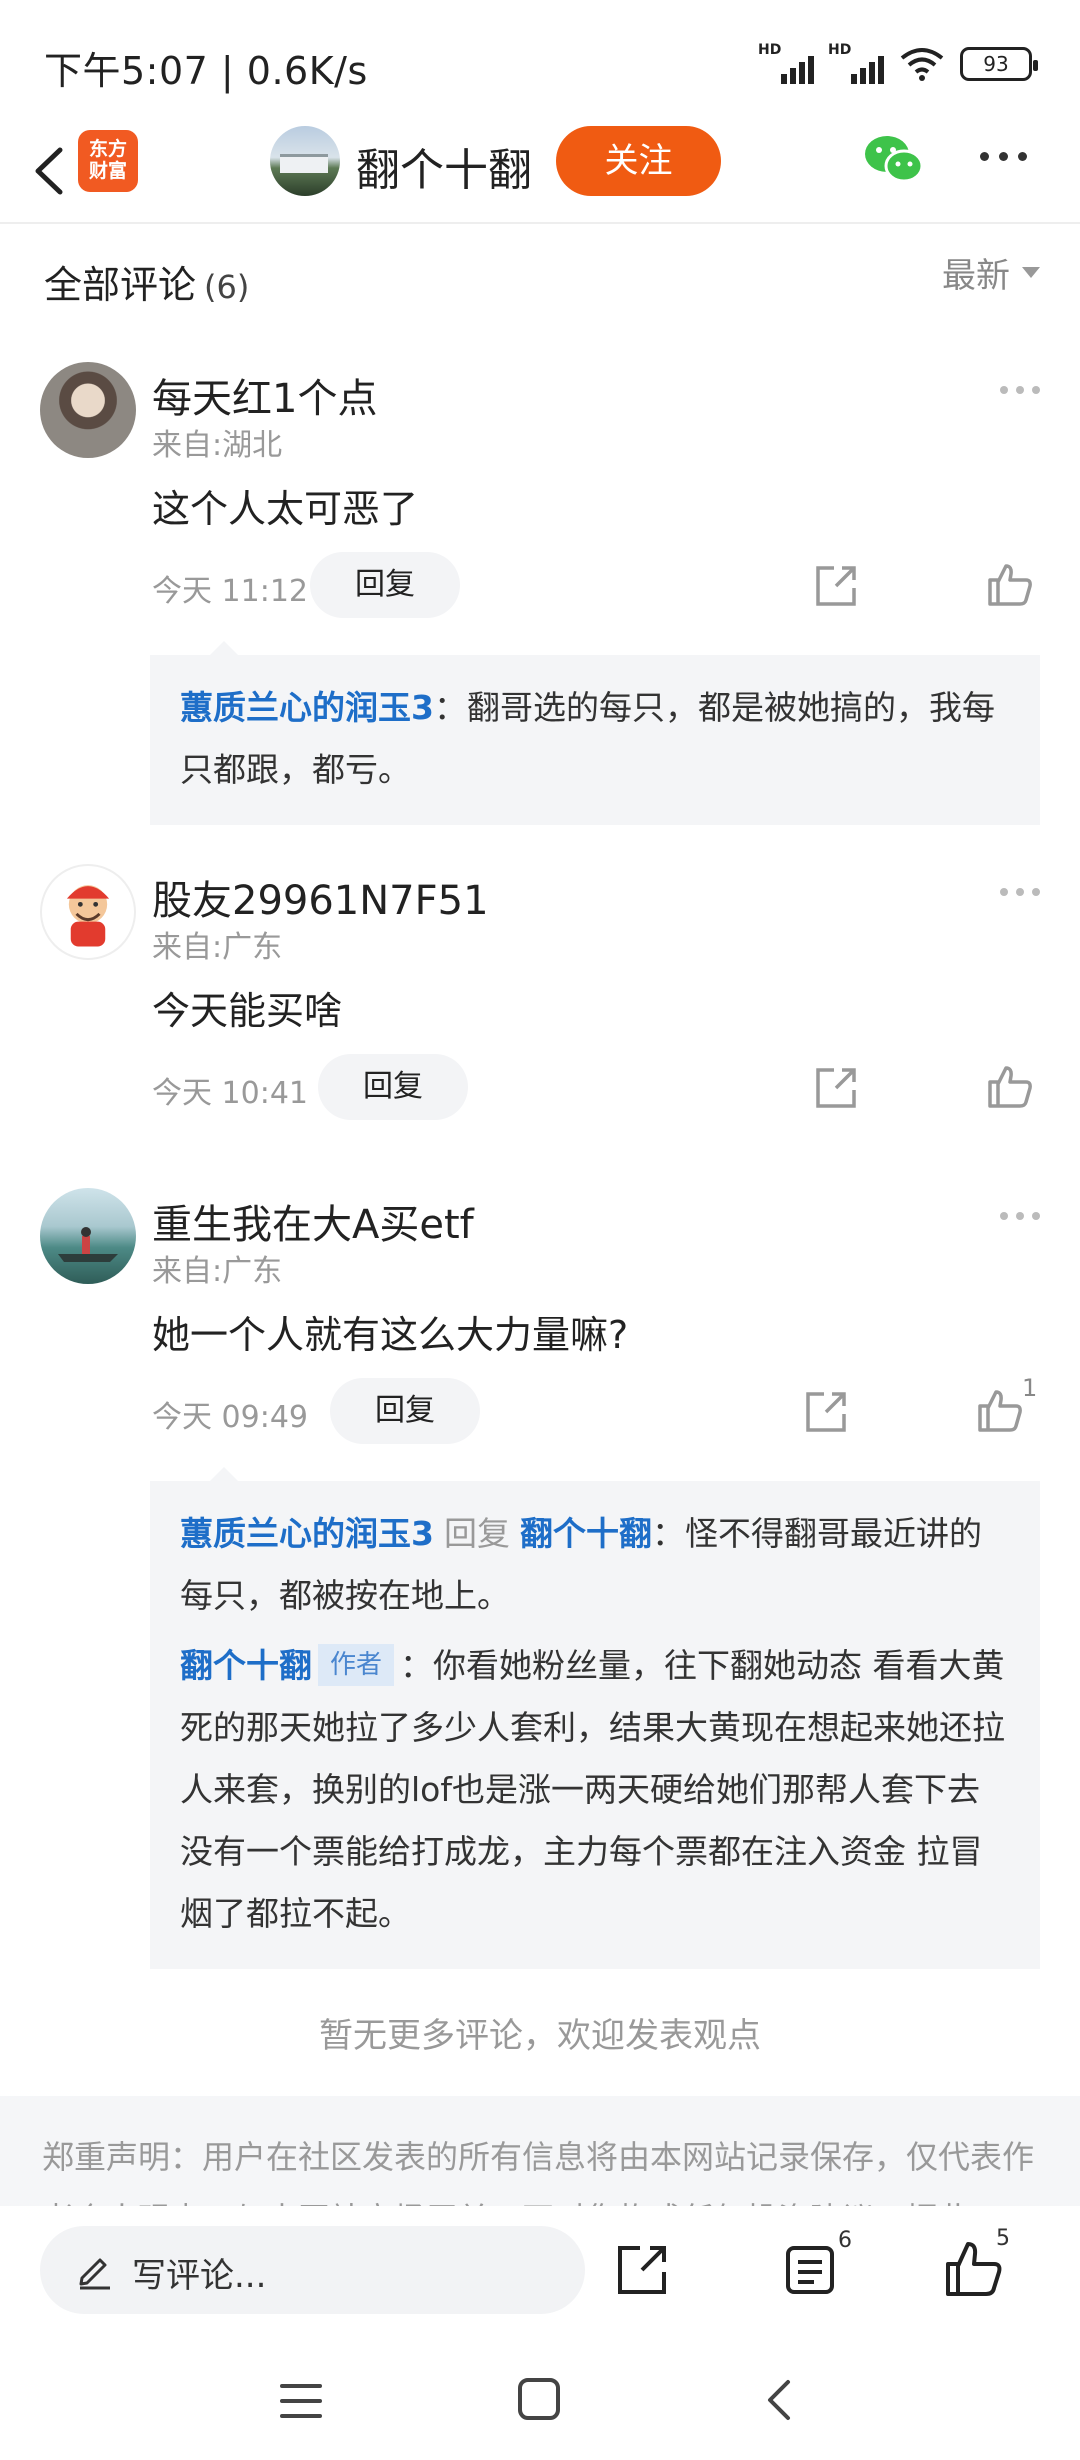 Image resolution: width=1080 pixels, height=2460 pixels. What do you see at coordinates (301, 2406) in the screenshot?
I see `menu-icon` at bounding box center [301, 2406].